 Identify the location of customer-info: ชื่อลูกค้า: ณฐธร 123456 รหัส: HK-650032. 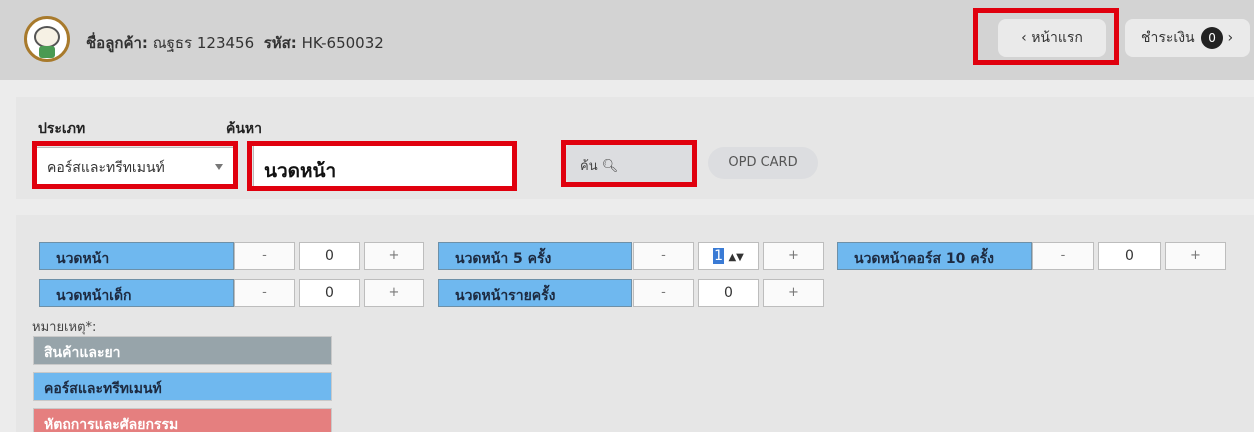
(235, 43).